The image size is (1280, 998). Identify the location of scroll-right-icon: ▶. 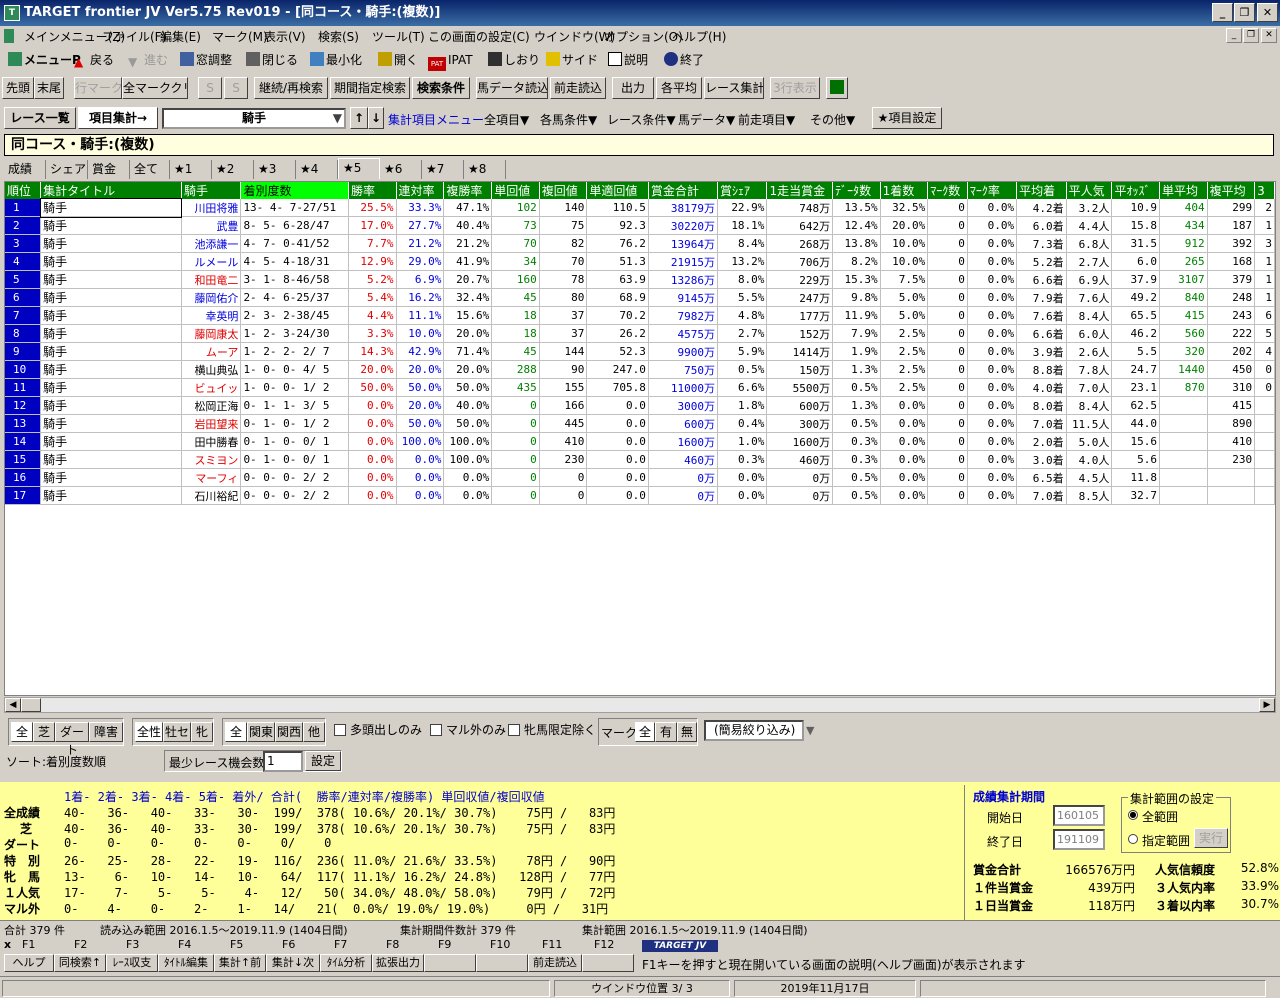
(1267, 705).